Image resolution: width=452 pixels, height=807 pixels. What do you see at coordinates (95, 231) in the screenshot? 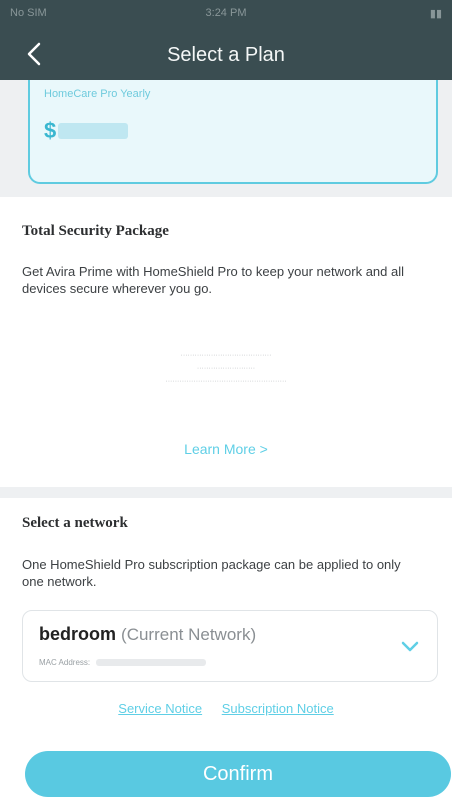
I see `security-title: Total Security Package` at bounding box center [95, 231].